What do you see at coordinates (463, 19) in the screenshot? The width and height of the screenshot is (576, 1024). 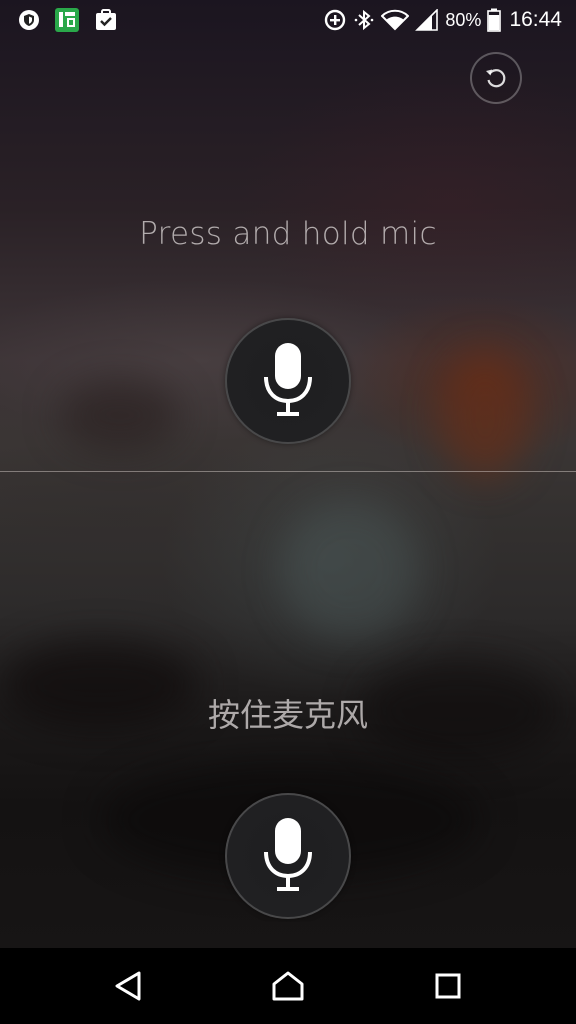 I see `battery-percent: 80%` at bounding box center [463, 19].